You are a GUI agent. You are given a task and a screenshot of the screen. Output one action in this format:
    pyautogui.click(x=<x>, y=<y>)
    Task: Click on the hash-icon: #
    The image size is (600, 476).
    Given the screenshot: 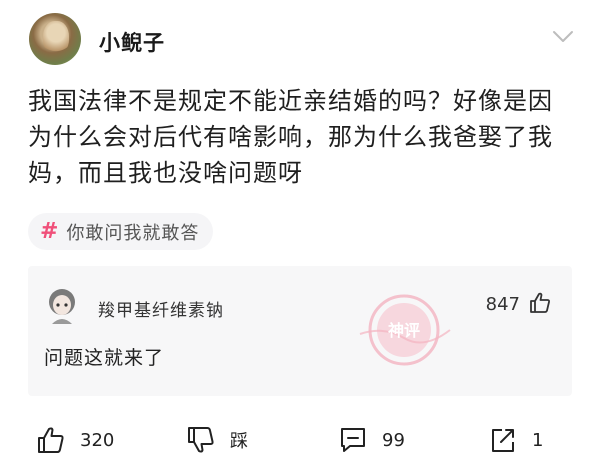 What is the action you would take?
    pyautogui.click(x=49, y=231)
    